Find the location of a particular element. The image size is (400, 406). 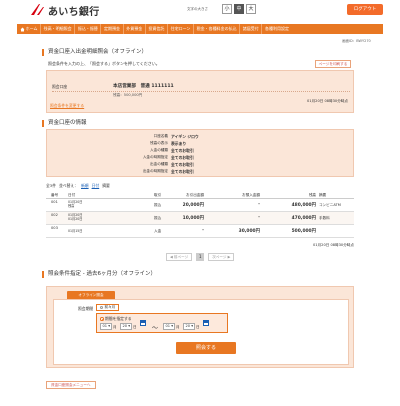

font-size-medium-button: 中 is located at coordinates (239, 9).